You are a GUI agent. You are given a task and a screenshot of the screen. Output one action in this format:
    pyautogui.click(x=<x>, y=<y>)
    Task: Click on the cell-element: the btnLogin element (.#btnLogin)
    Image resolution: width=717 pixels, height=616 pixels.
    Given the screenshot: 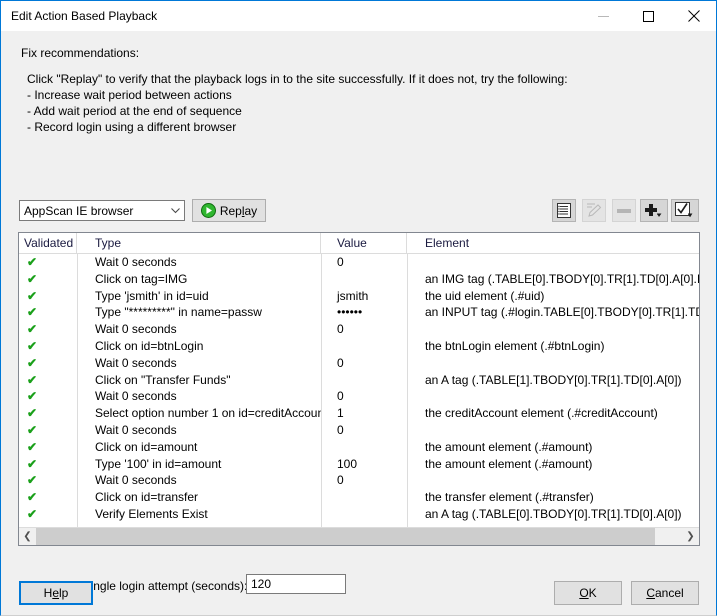 What is the action you would take?
    pyautogui.click(x=515, y=345)
    